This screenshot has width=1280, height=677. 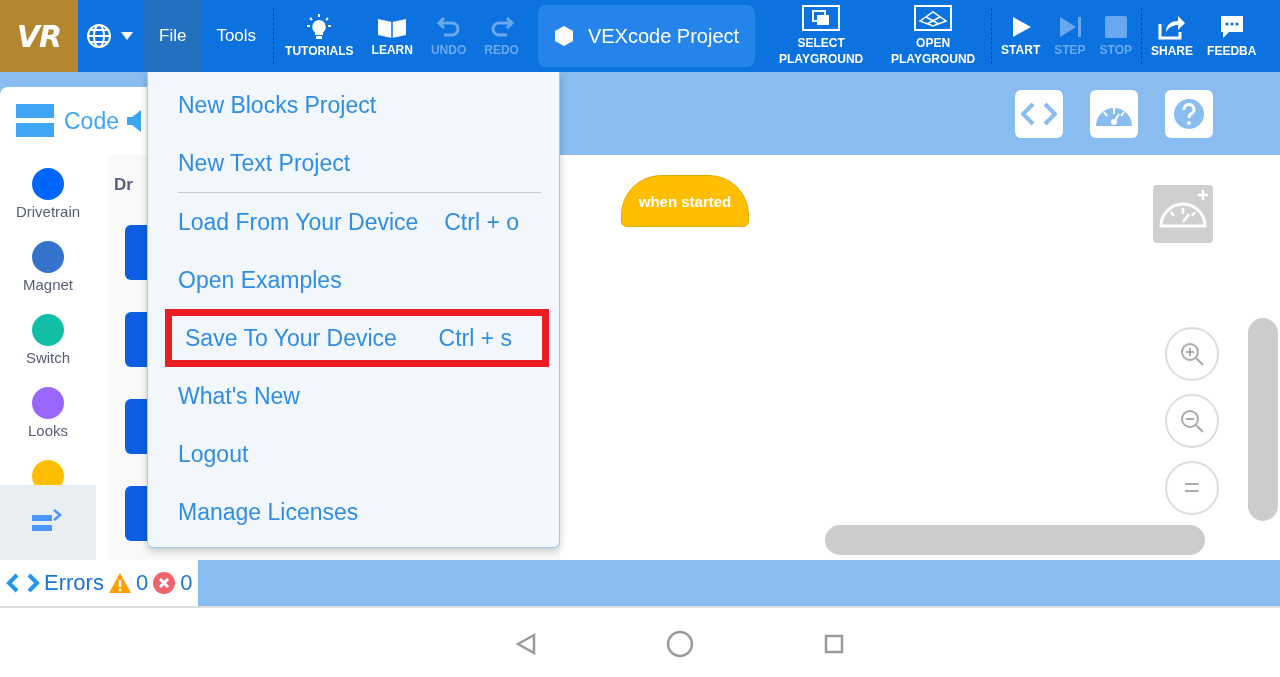 What do you see at coordinates (933, 36) in the screenshot?
I see `playground-button: OPEN PLAYGROUND` at bounding box center [933, 36].